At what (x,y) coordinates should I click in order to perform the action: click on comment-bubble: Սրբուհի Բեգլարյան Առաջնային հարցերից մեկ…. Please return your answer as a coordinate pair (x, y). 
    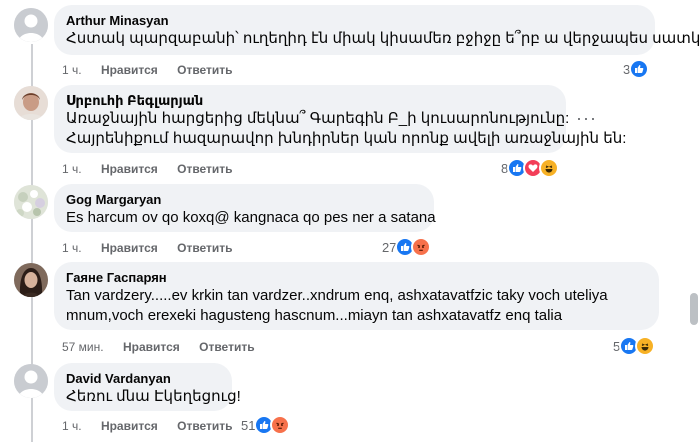
    Looking at the image, I should click on (340, 119).